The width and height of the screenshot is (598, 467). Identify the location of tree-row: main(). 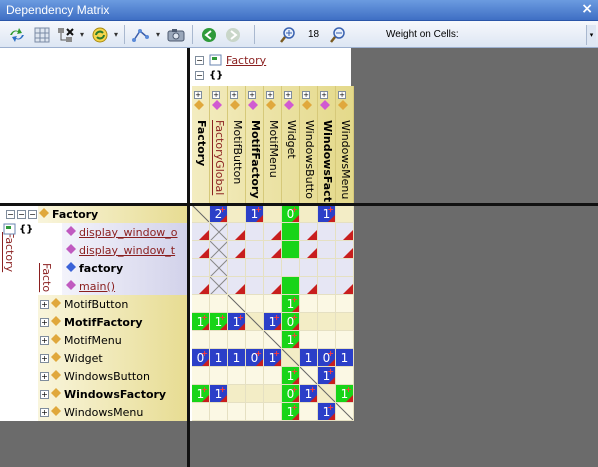
(90, 286).